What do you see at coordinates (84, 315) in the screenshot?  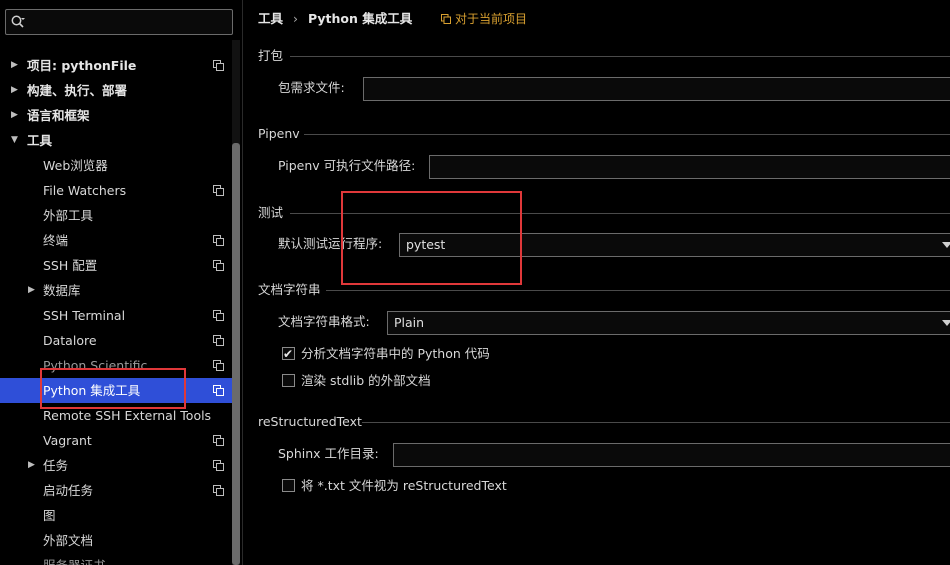 I see `sidebar-item-label: SSH Terminal` at bounding box center [84, 315].